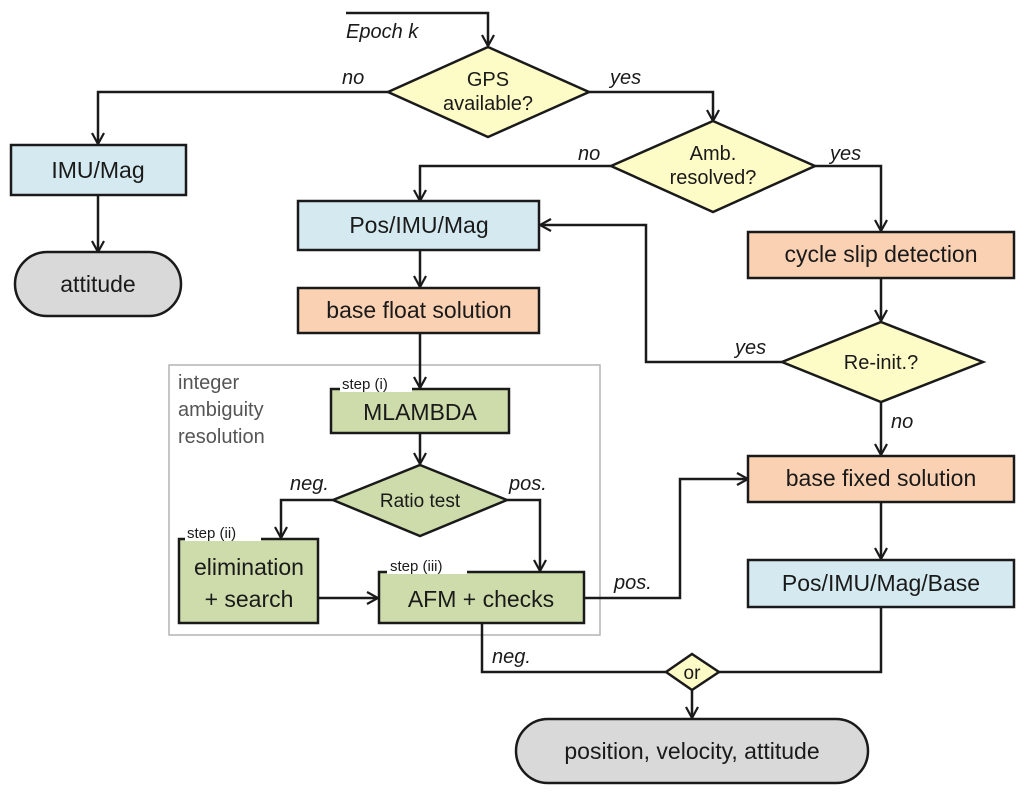 This screenshot has width=1024, height=794. I want to click on edge-amb-yes, so click(848, 197).